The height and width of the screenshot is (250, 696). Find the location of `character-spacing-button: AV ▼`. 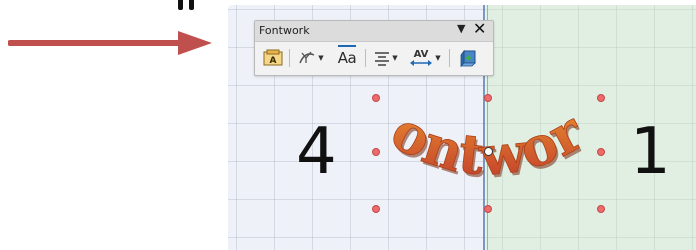

character-spacing-button: AV ▼ is located at coordinates (425, 58).